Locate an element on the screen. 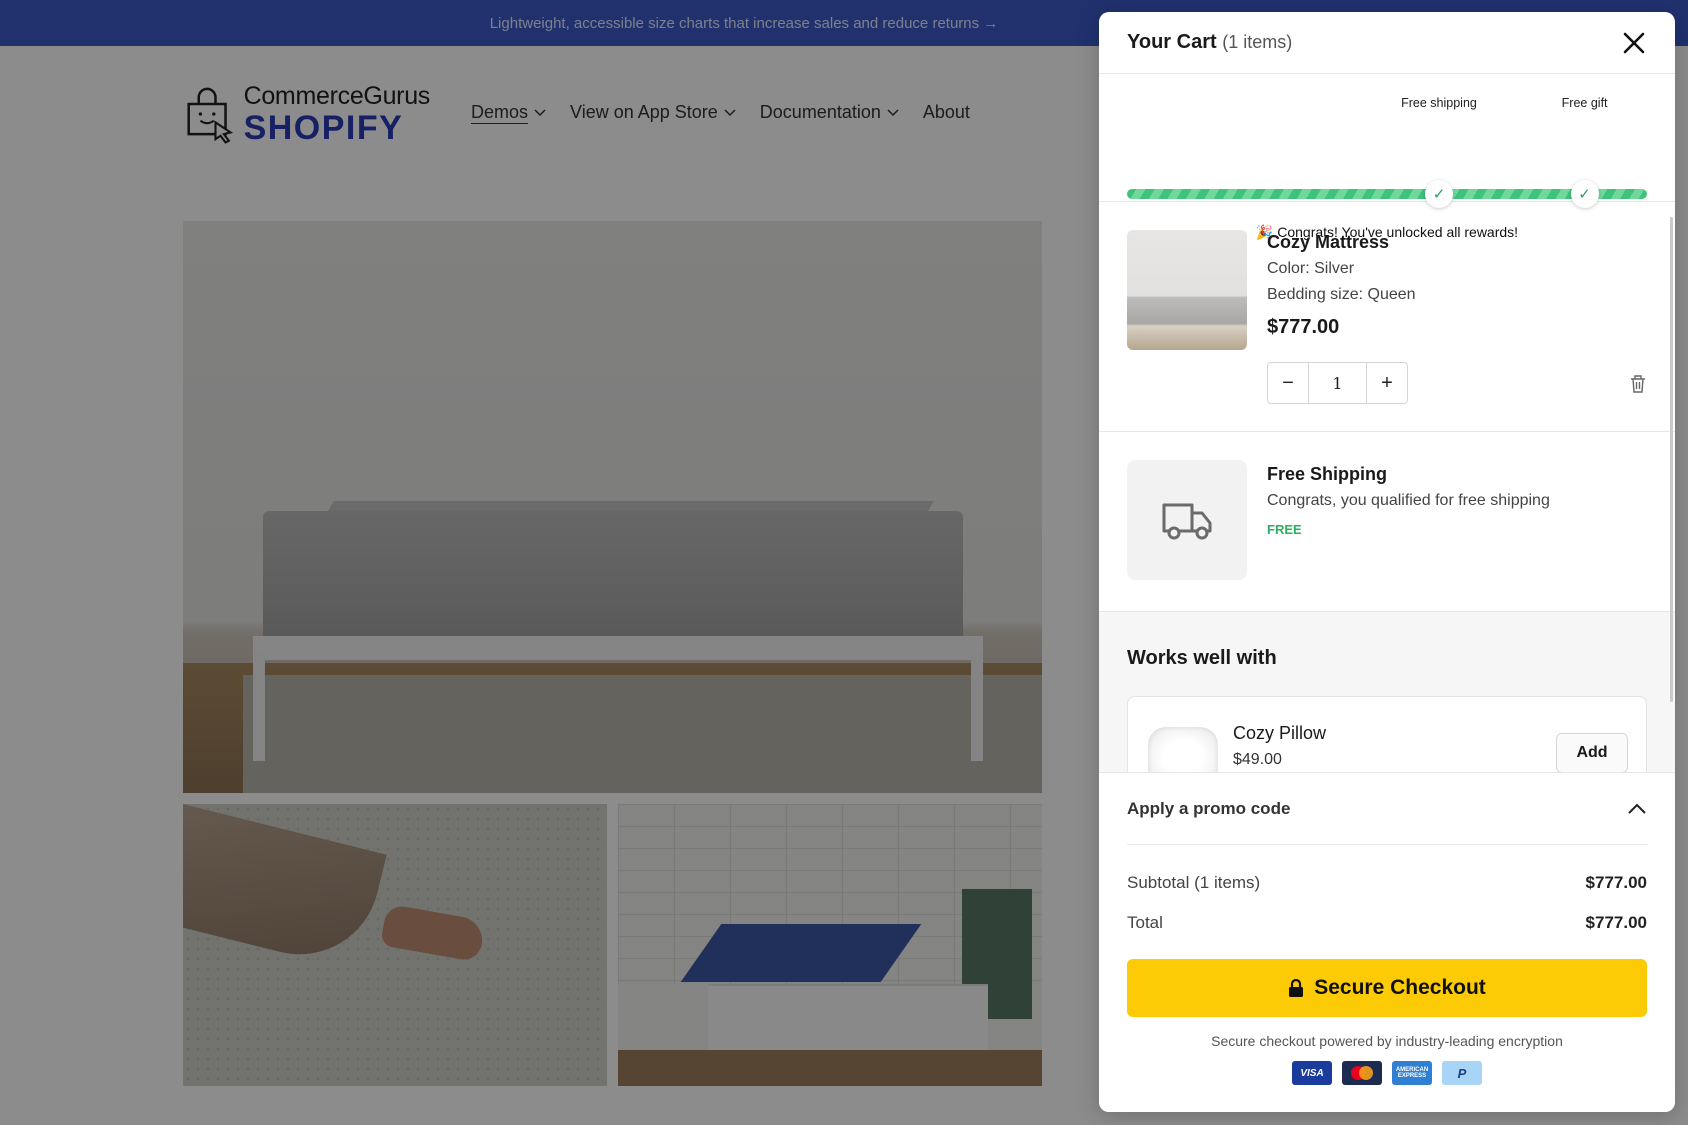  cart-header: Your Cart (1 items) is located at coordinates (1387, 43).